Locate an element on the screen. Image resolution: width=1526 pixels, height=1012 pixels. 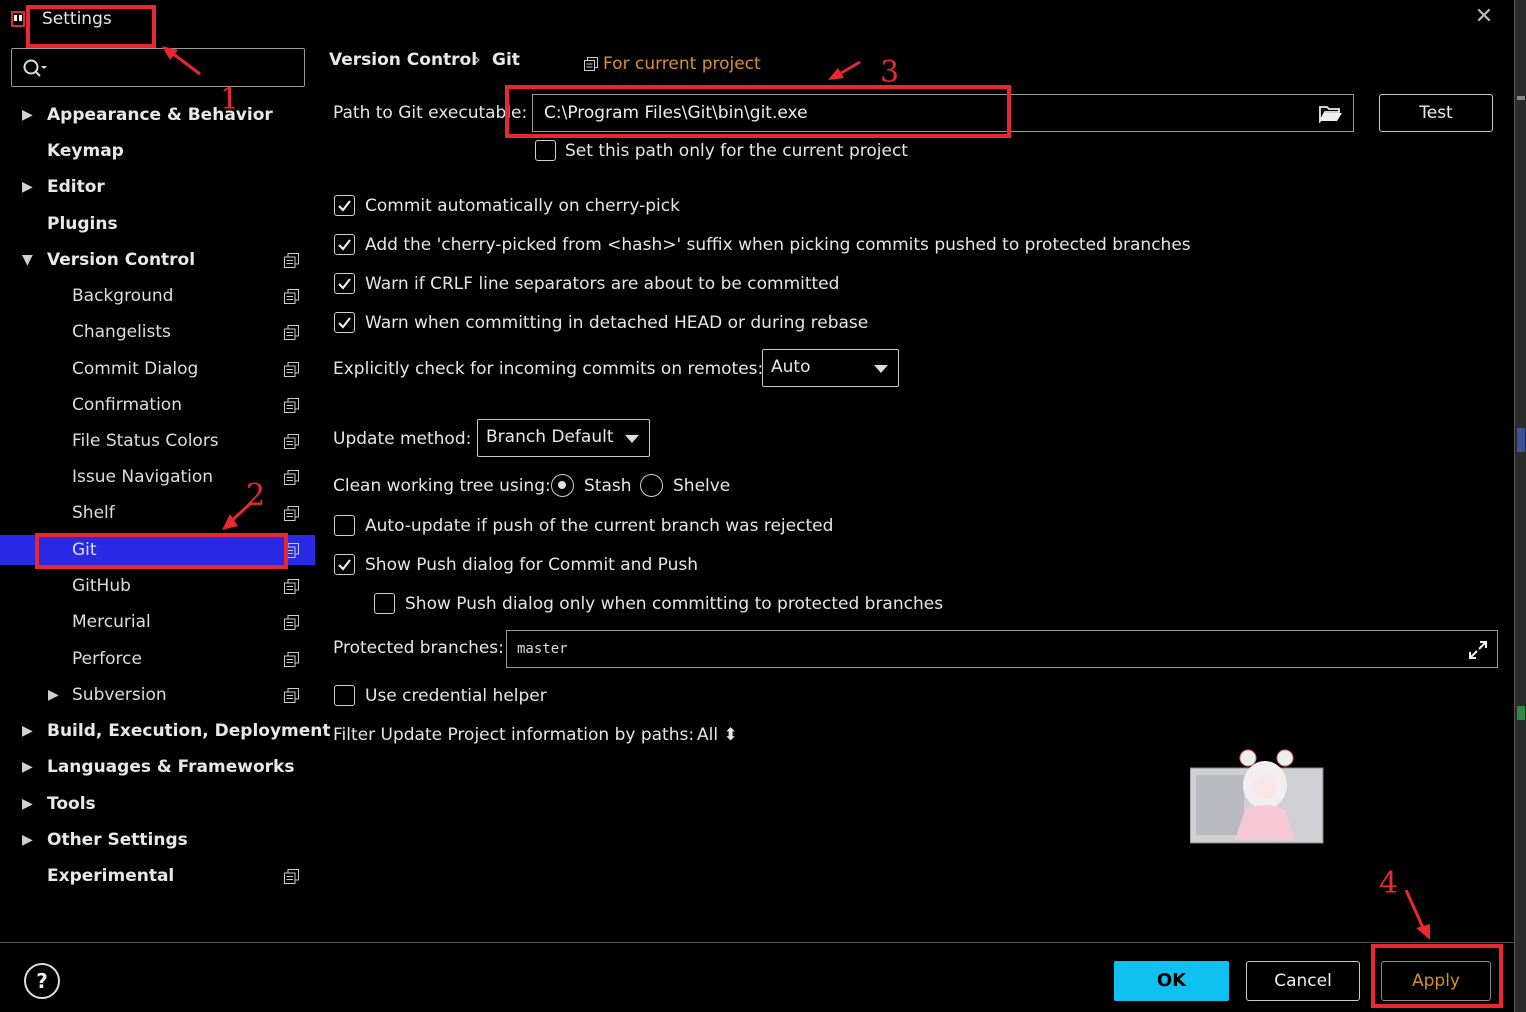
folder-icon is located at coordinates (1331, 114).